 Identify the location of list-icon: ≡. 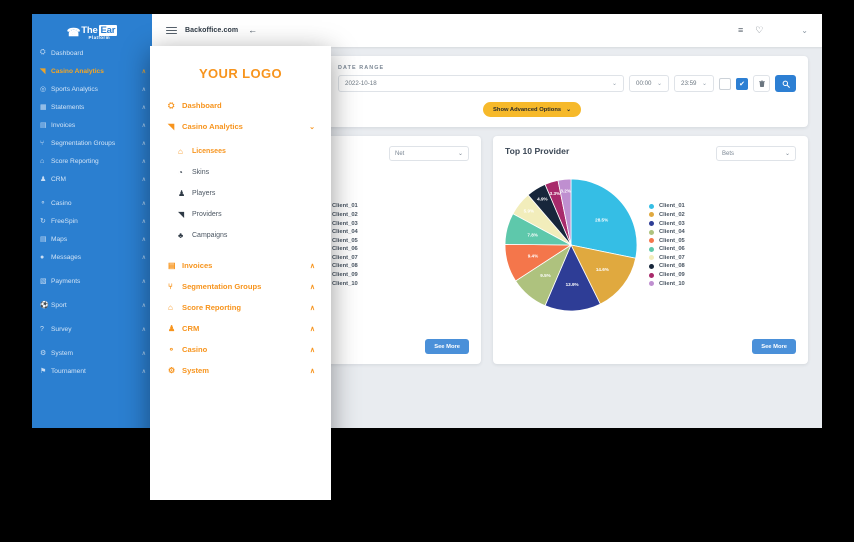
(740, 30).